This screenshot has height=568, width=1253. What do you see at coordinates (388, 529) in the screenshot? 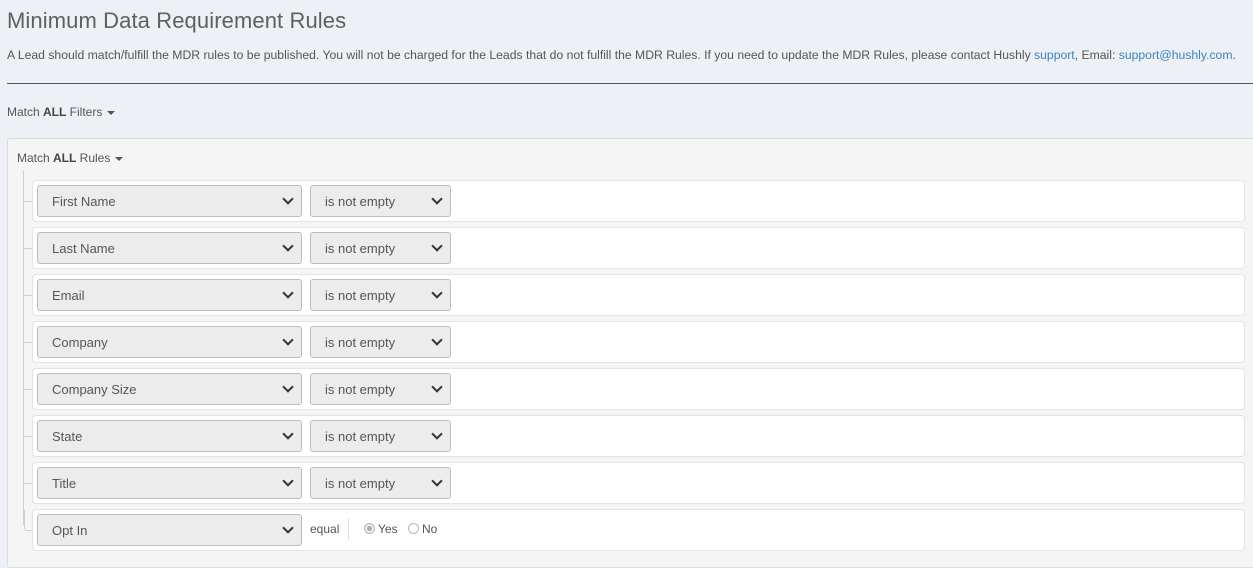
I see `radio-yes-label: Yes` at bounding box center [388, 529].